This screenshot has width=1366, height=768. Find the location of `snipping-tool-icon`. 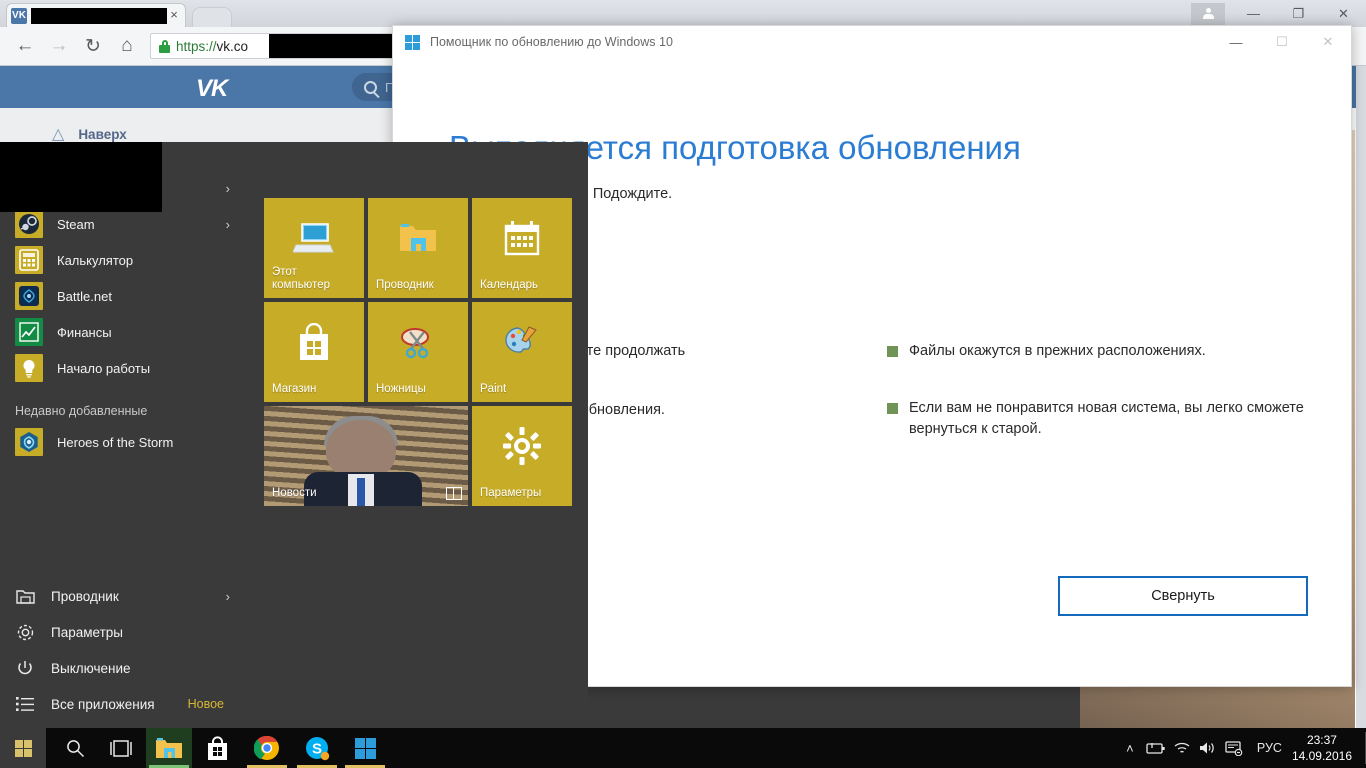

snipping-tool-icon is located at coordinates (418, 342).